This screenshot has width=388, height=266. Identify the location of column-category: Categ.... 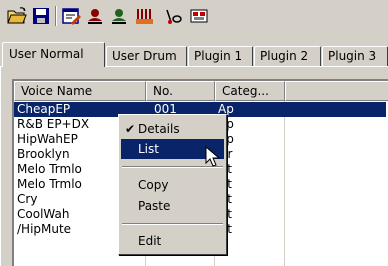
(250, 91).